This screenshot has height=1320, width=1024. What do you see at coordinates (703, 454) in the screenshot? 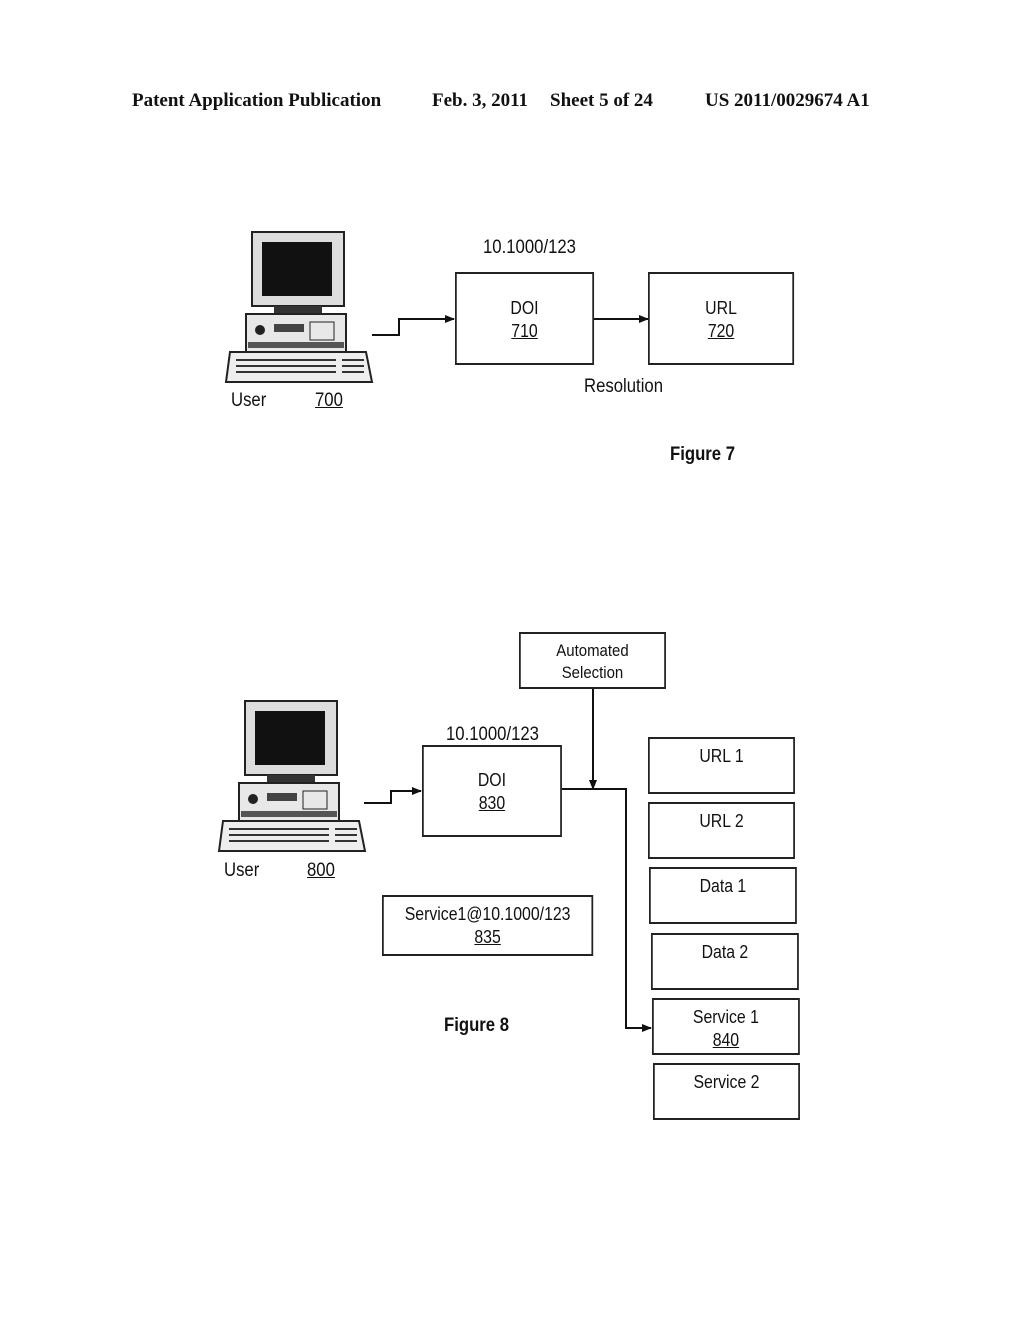
I see `figure-7-caption: Figure 7` at bounding box center [703, 454].